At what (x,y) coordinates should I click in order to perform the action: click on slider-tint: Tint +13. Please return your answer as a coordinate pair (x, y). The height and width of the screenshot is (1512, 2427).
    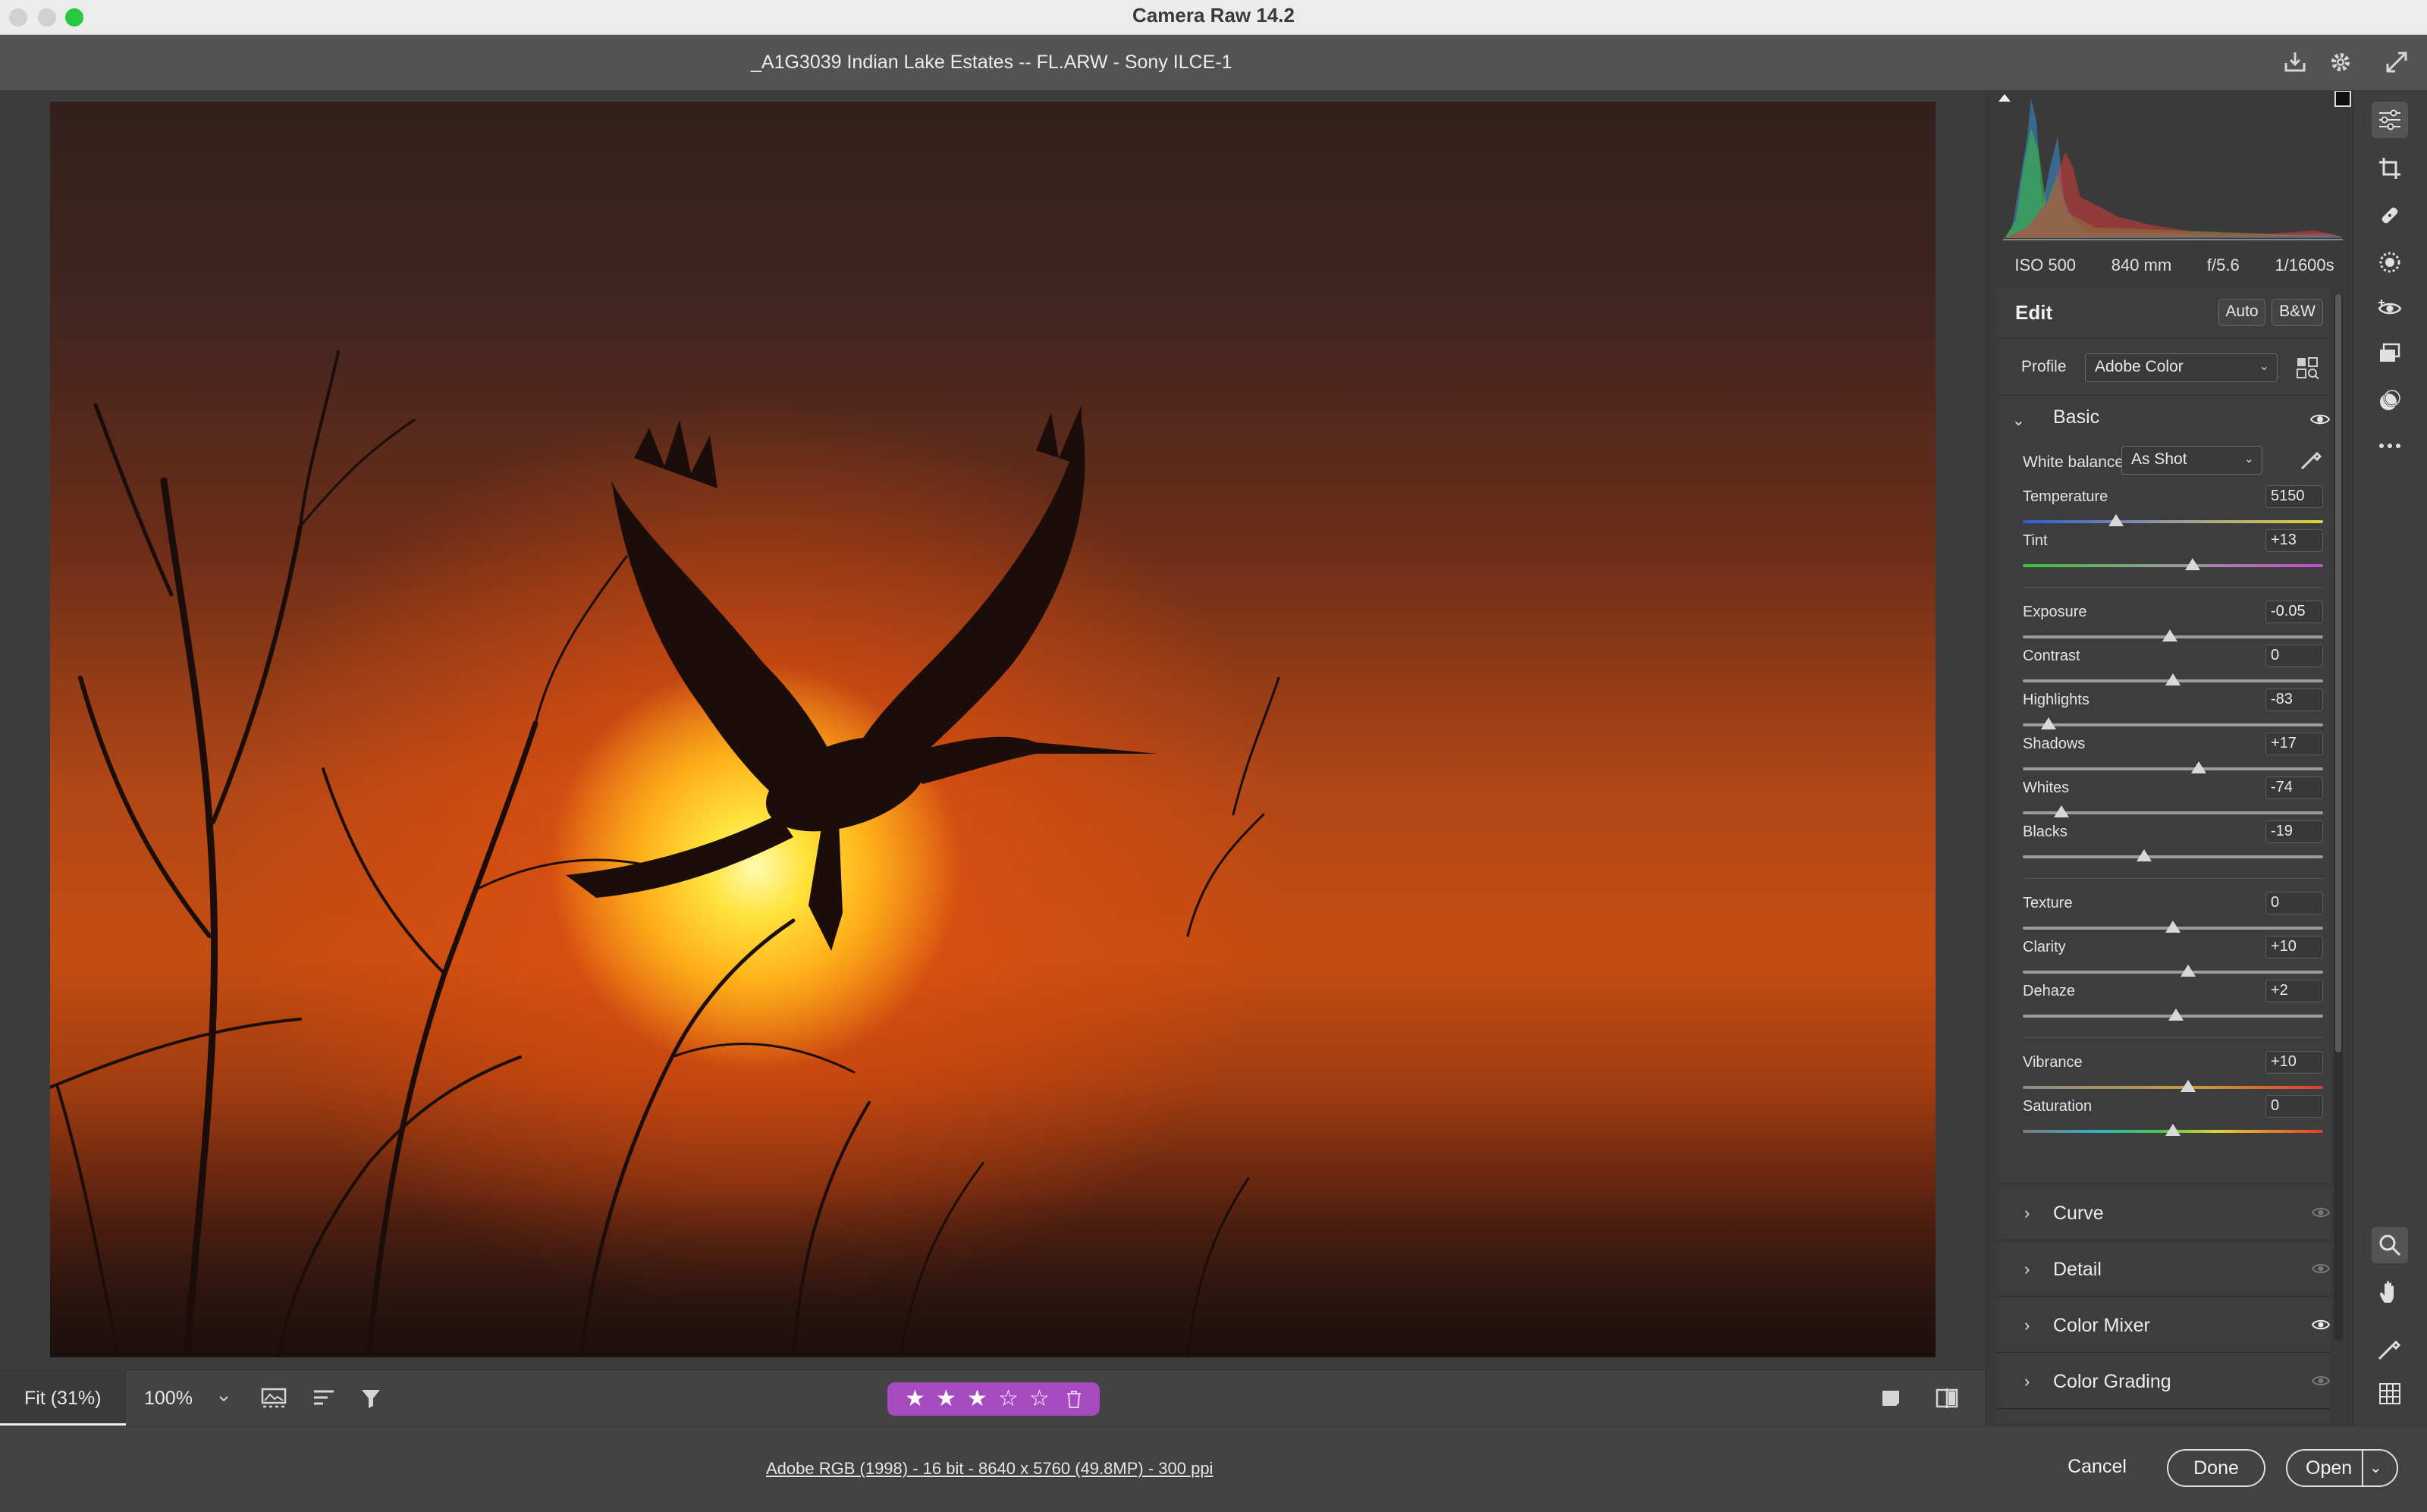
    Looking at the image, I should click on (2173, 552).